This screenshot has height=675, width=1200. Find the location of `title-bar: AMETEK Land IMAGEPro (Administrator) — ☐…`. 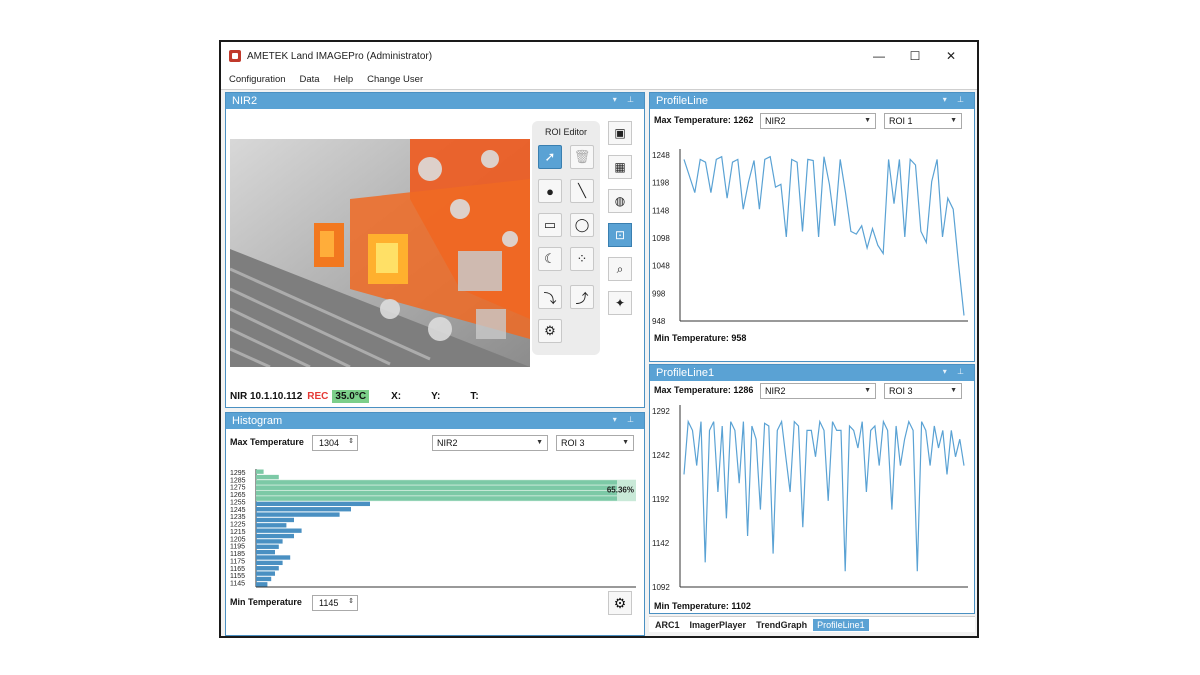

title-bar: AMETEK Land IMAGEPro (Administrator) — ☐… is located at coordinates (599, 56).